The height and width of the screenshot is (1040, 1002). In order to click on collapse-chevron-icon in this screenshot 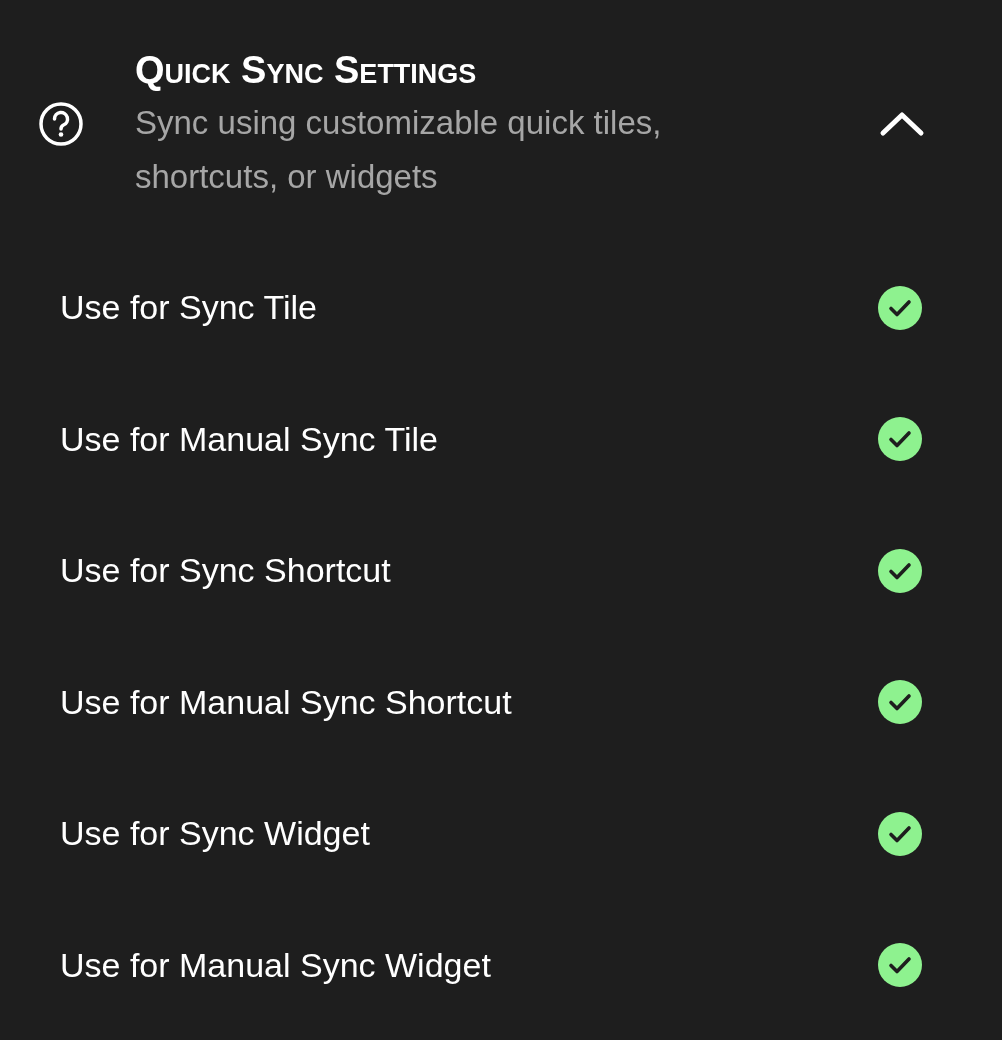, I will do `click(902, 124)`.